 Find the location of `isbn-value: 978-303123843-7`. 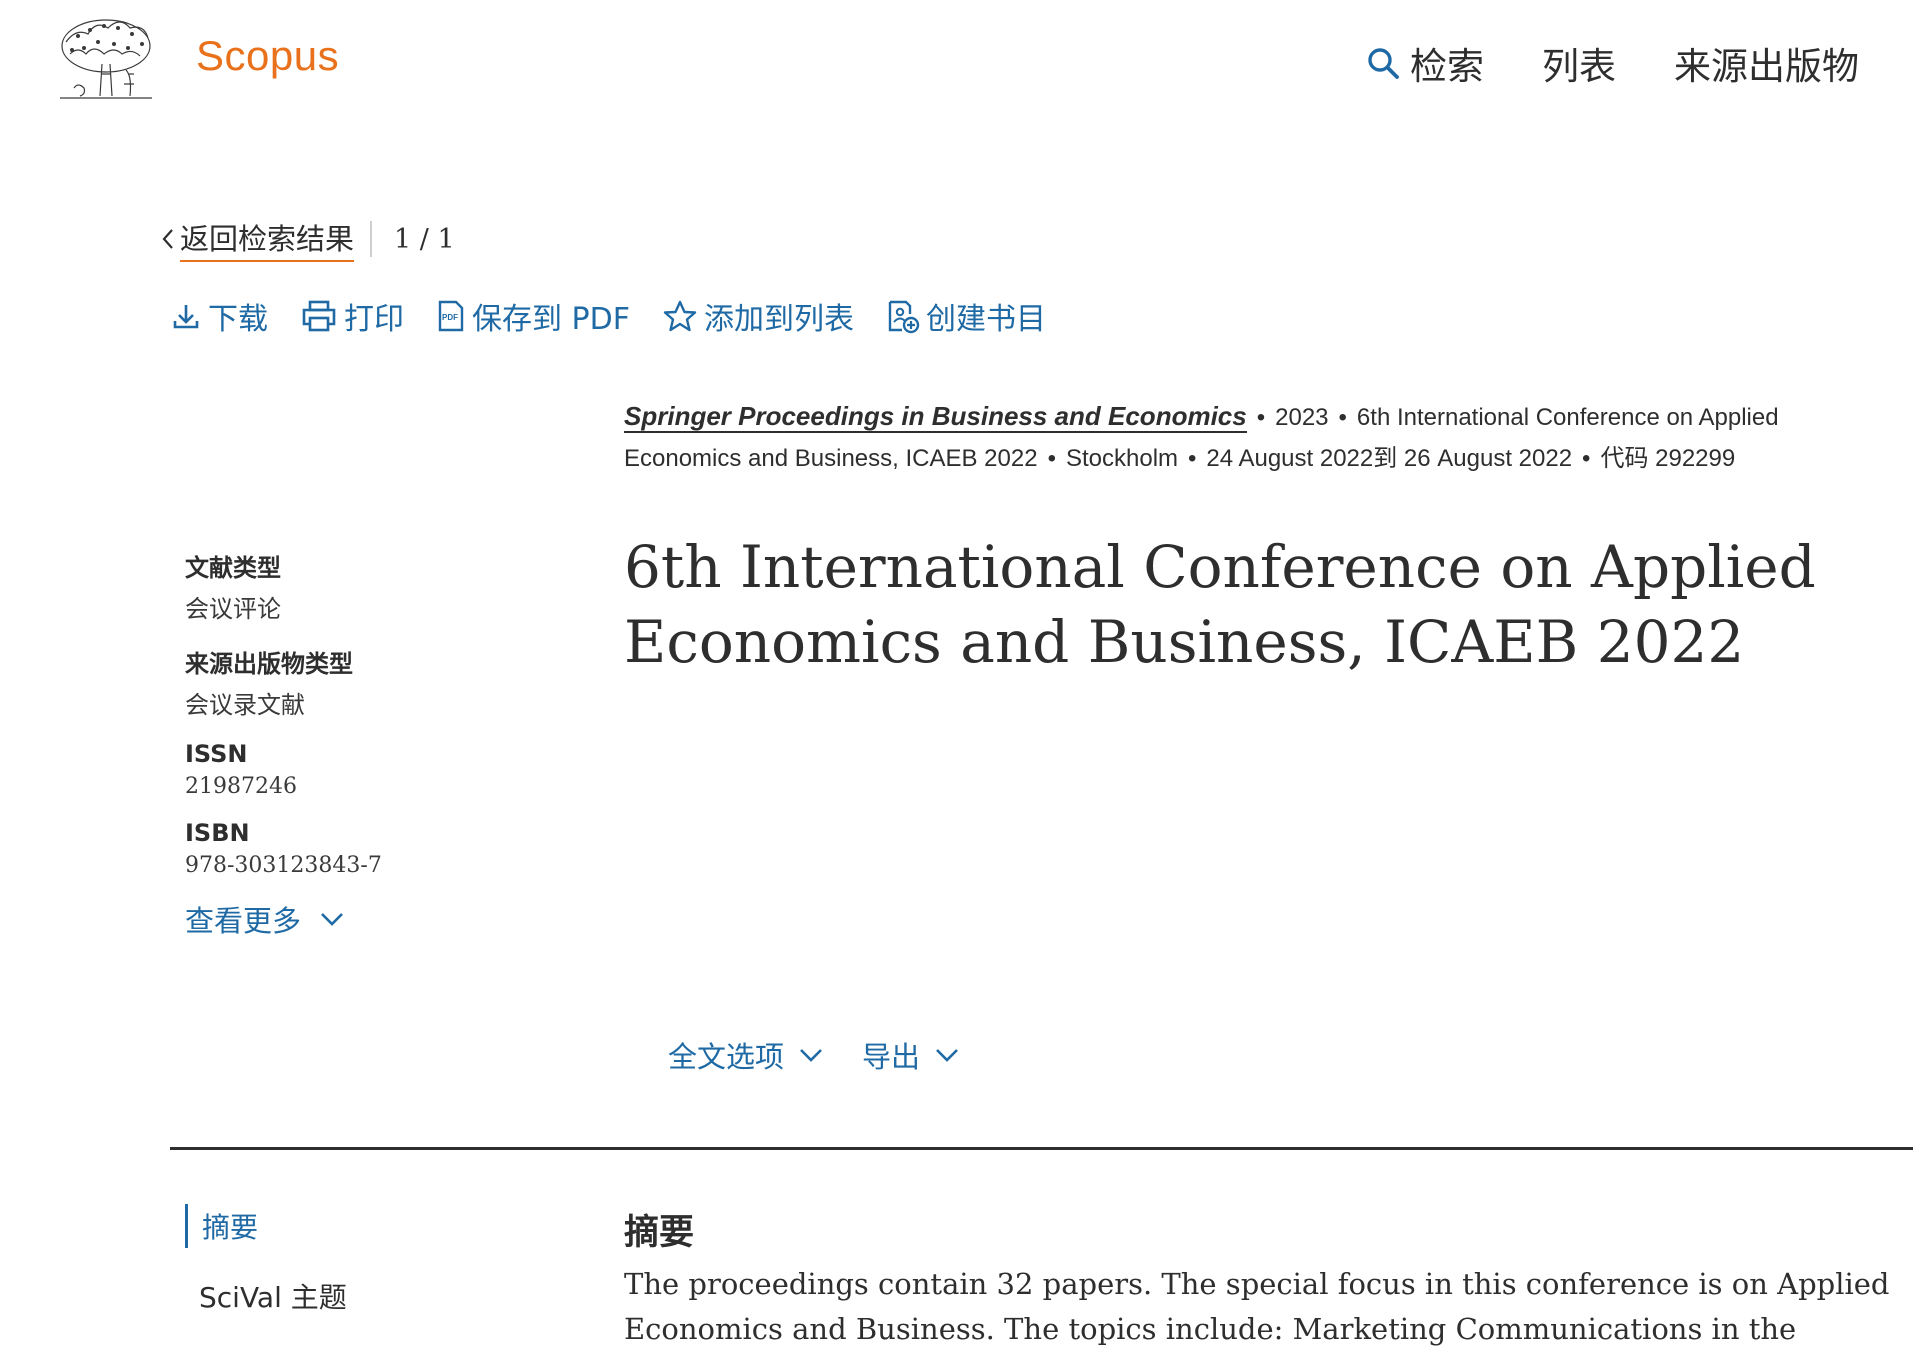

isbn-value: 978-303123843-7 is located at coordinates (283, 865).